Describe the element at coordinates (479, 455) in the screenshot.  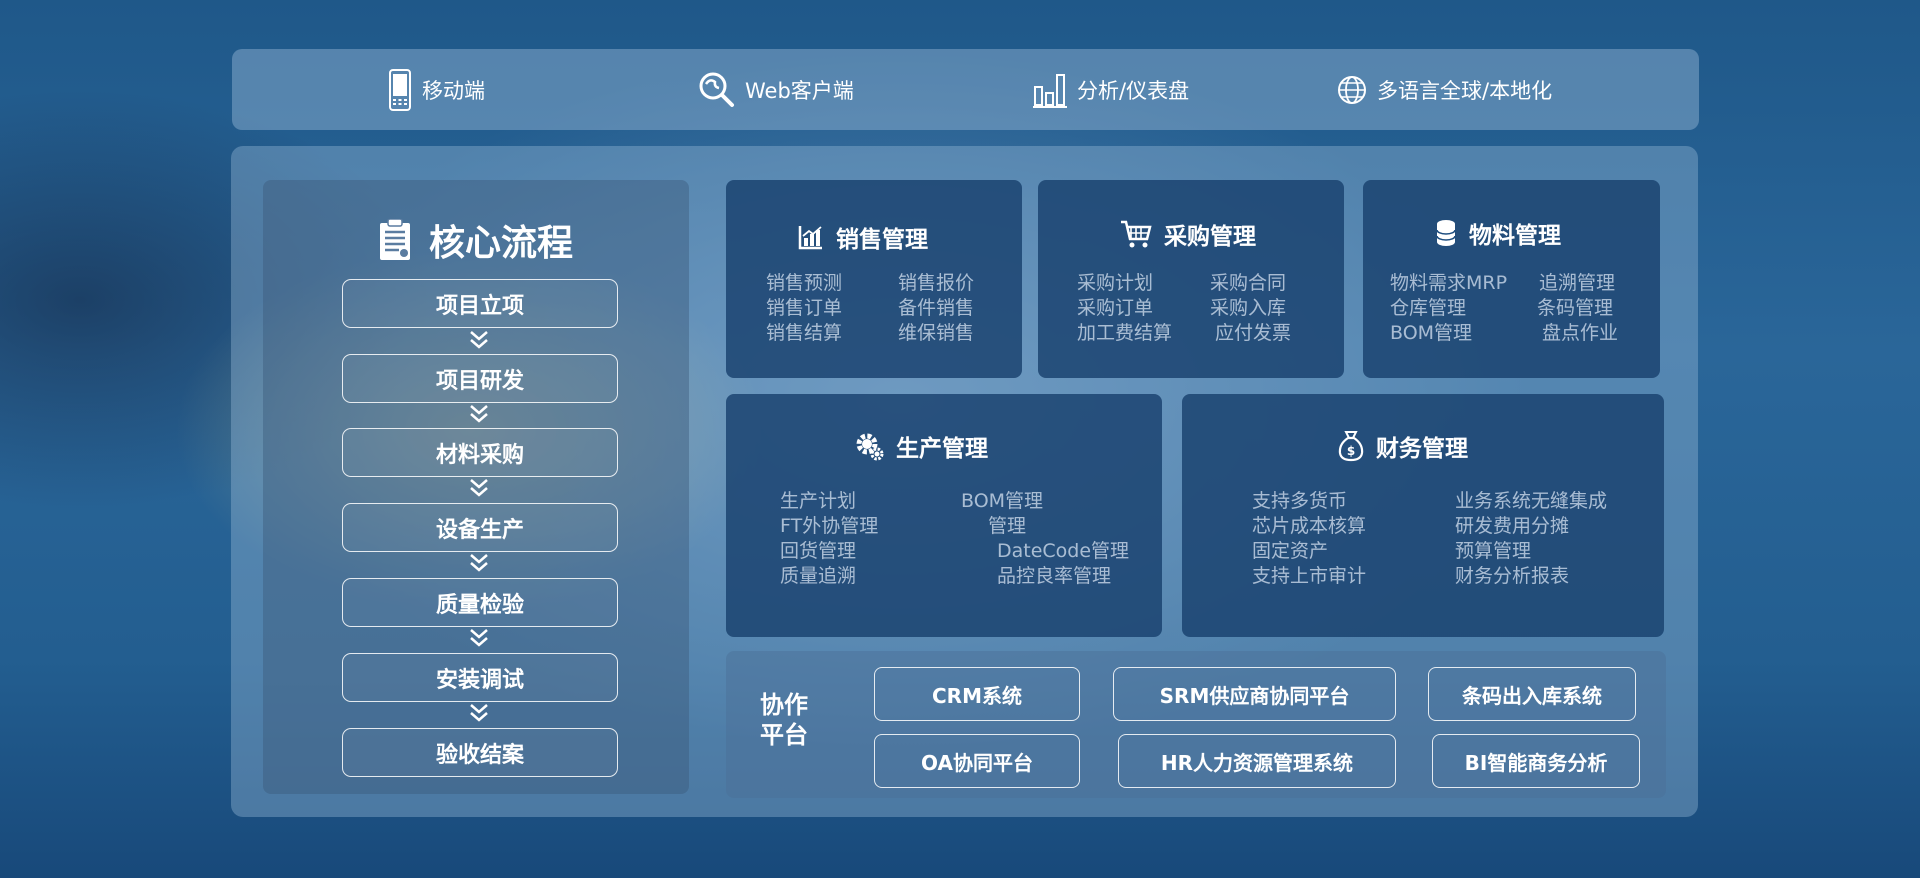
I see `step-label: 材料采购` at that location.